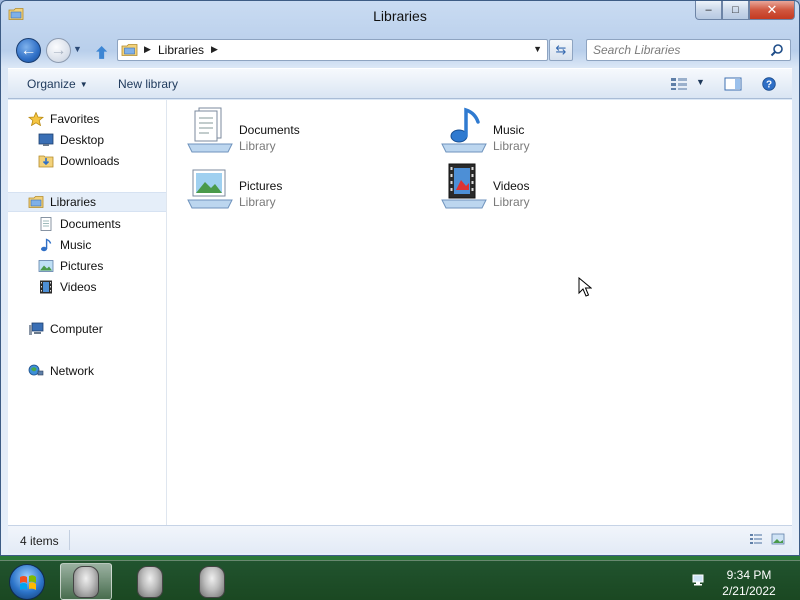 This screenshot has width=800, height=600. Describe the element at coordinates (269, 130) in the screenshot. I see `library-name: Documents` at that location.